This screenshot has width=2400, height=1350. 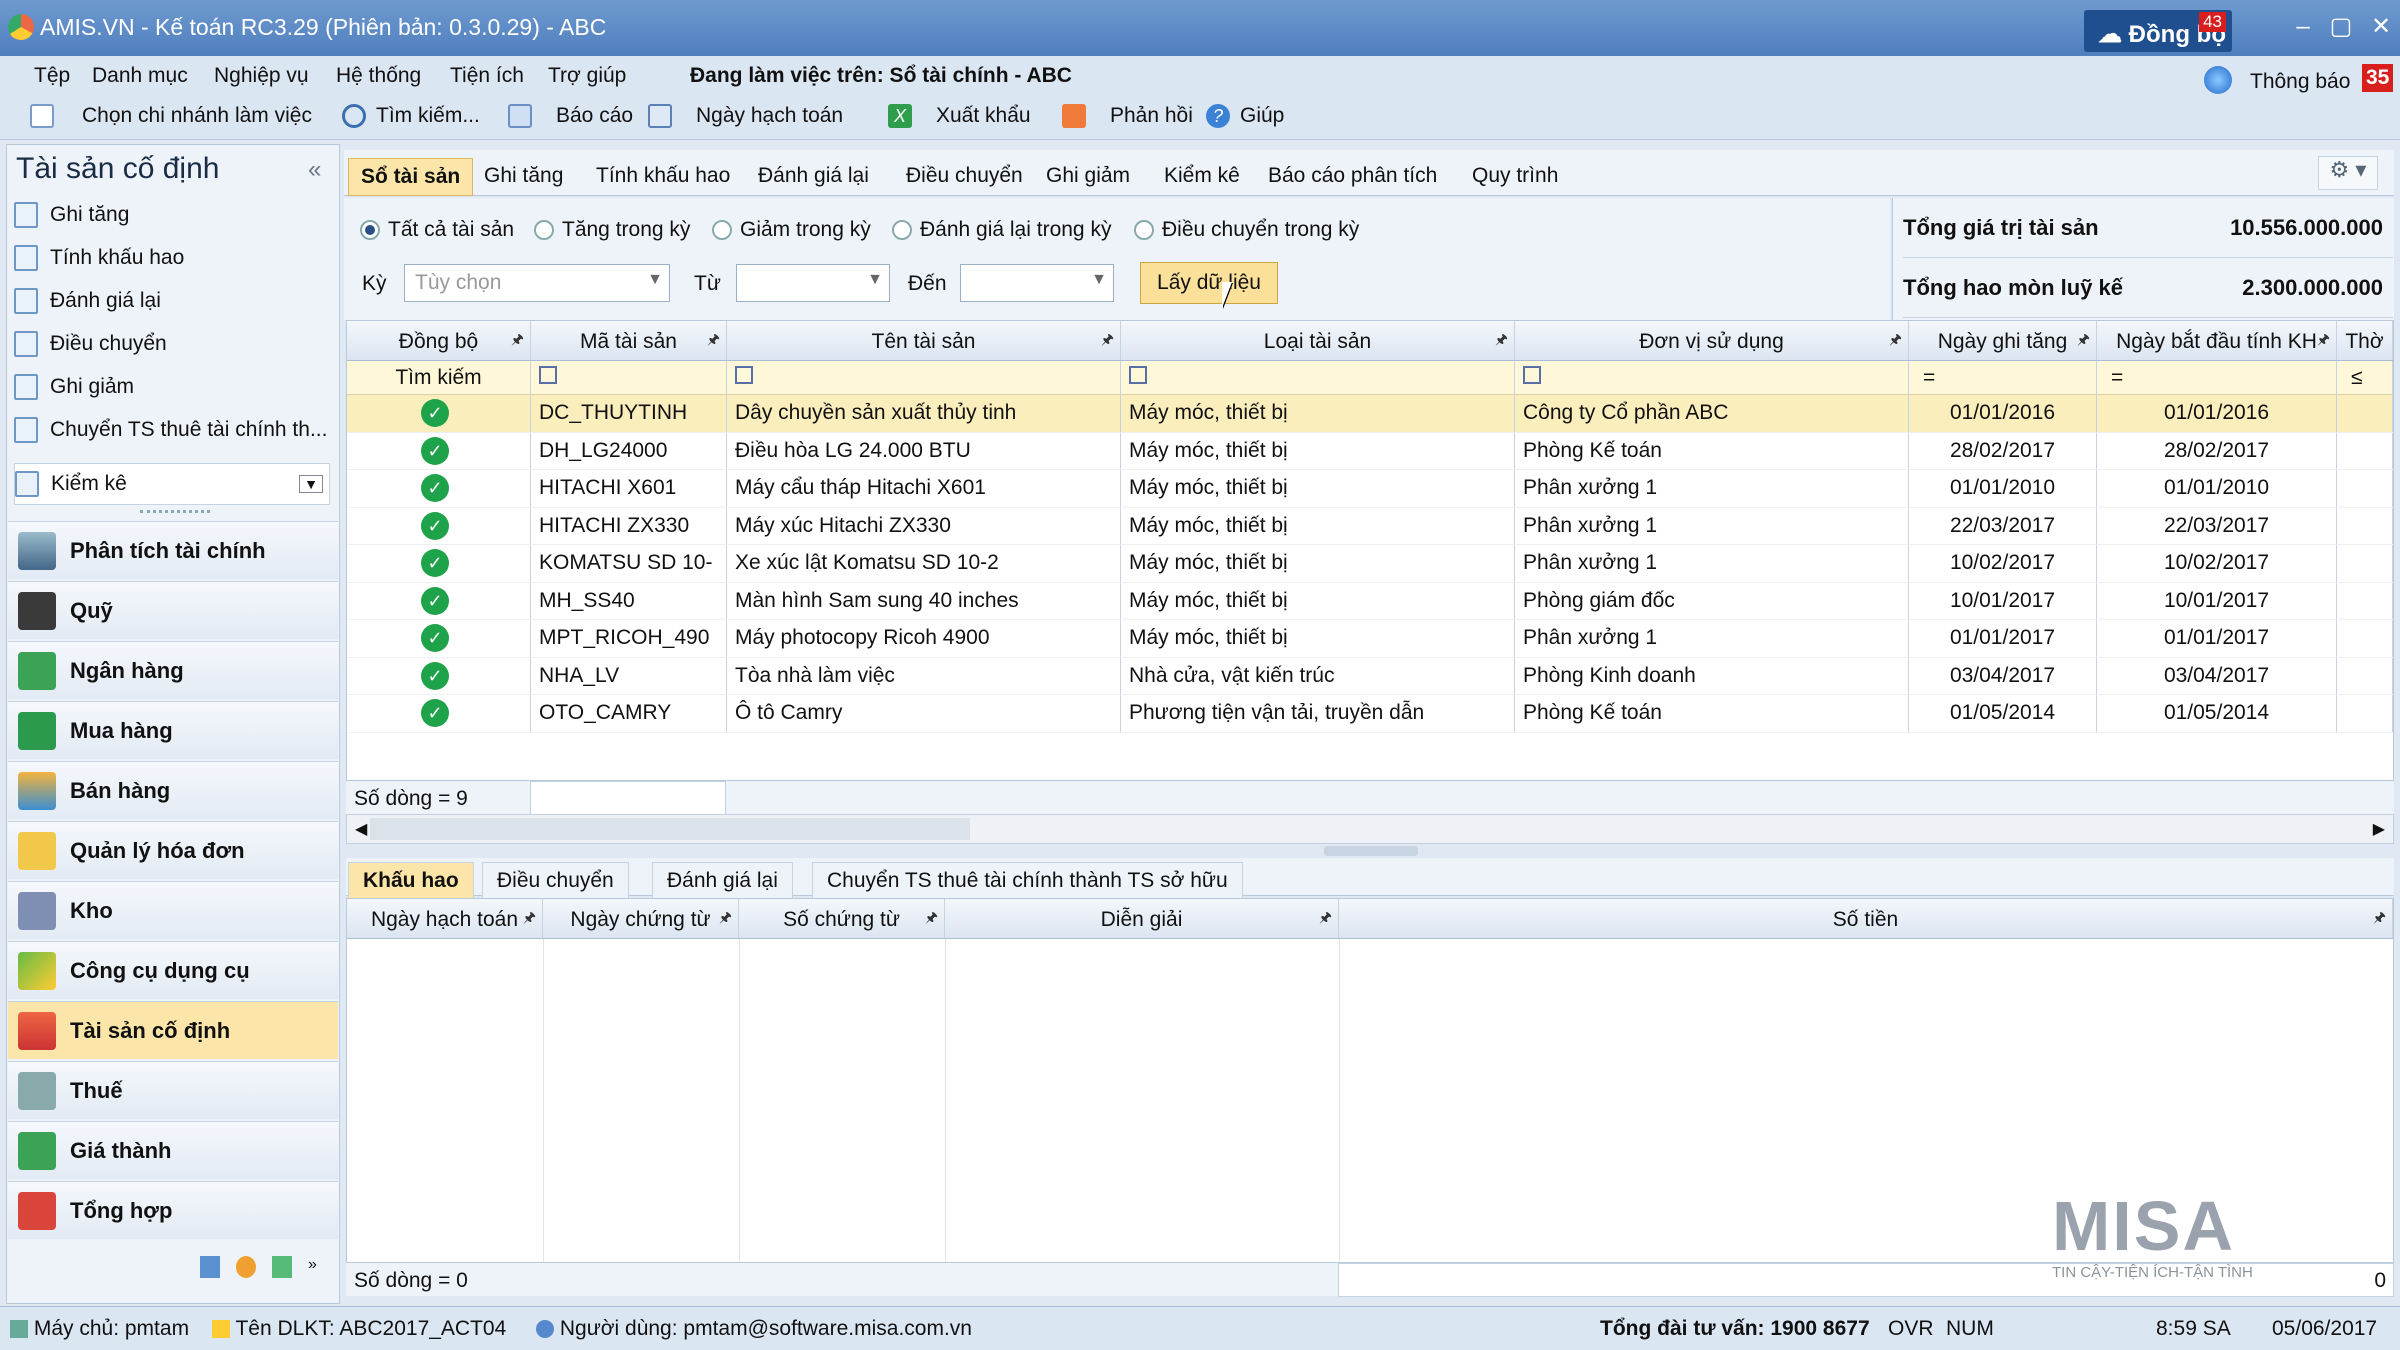 I want to click on settings-gear-icon: ⚙ ▾, so click(x=2348, y=173).